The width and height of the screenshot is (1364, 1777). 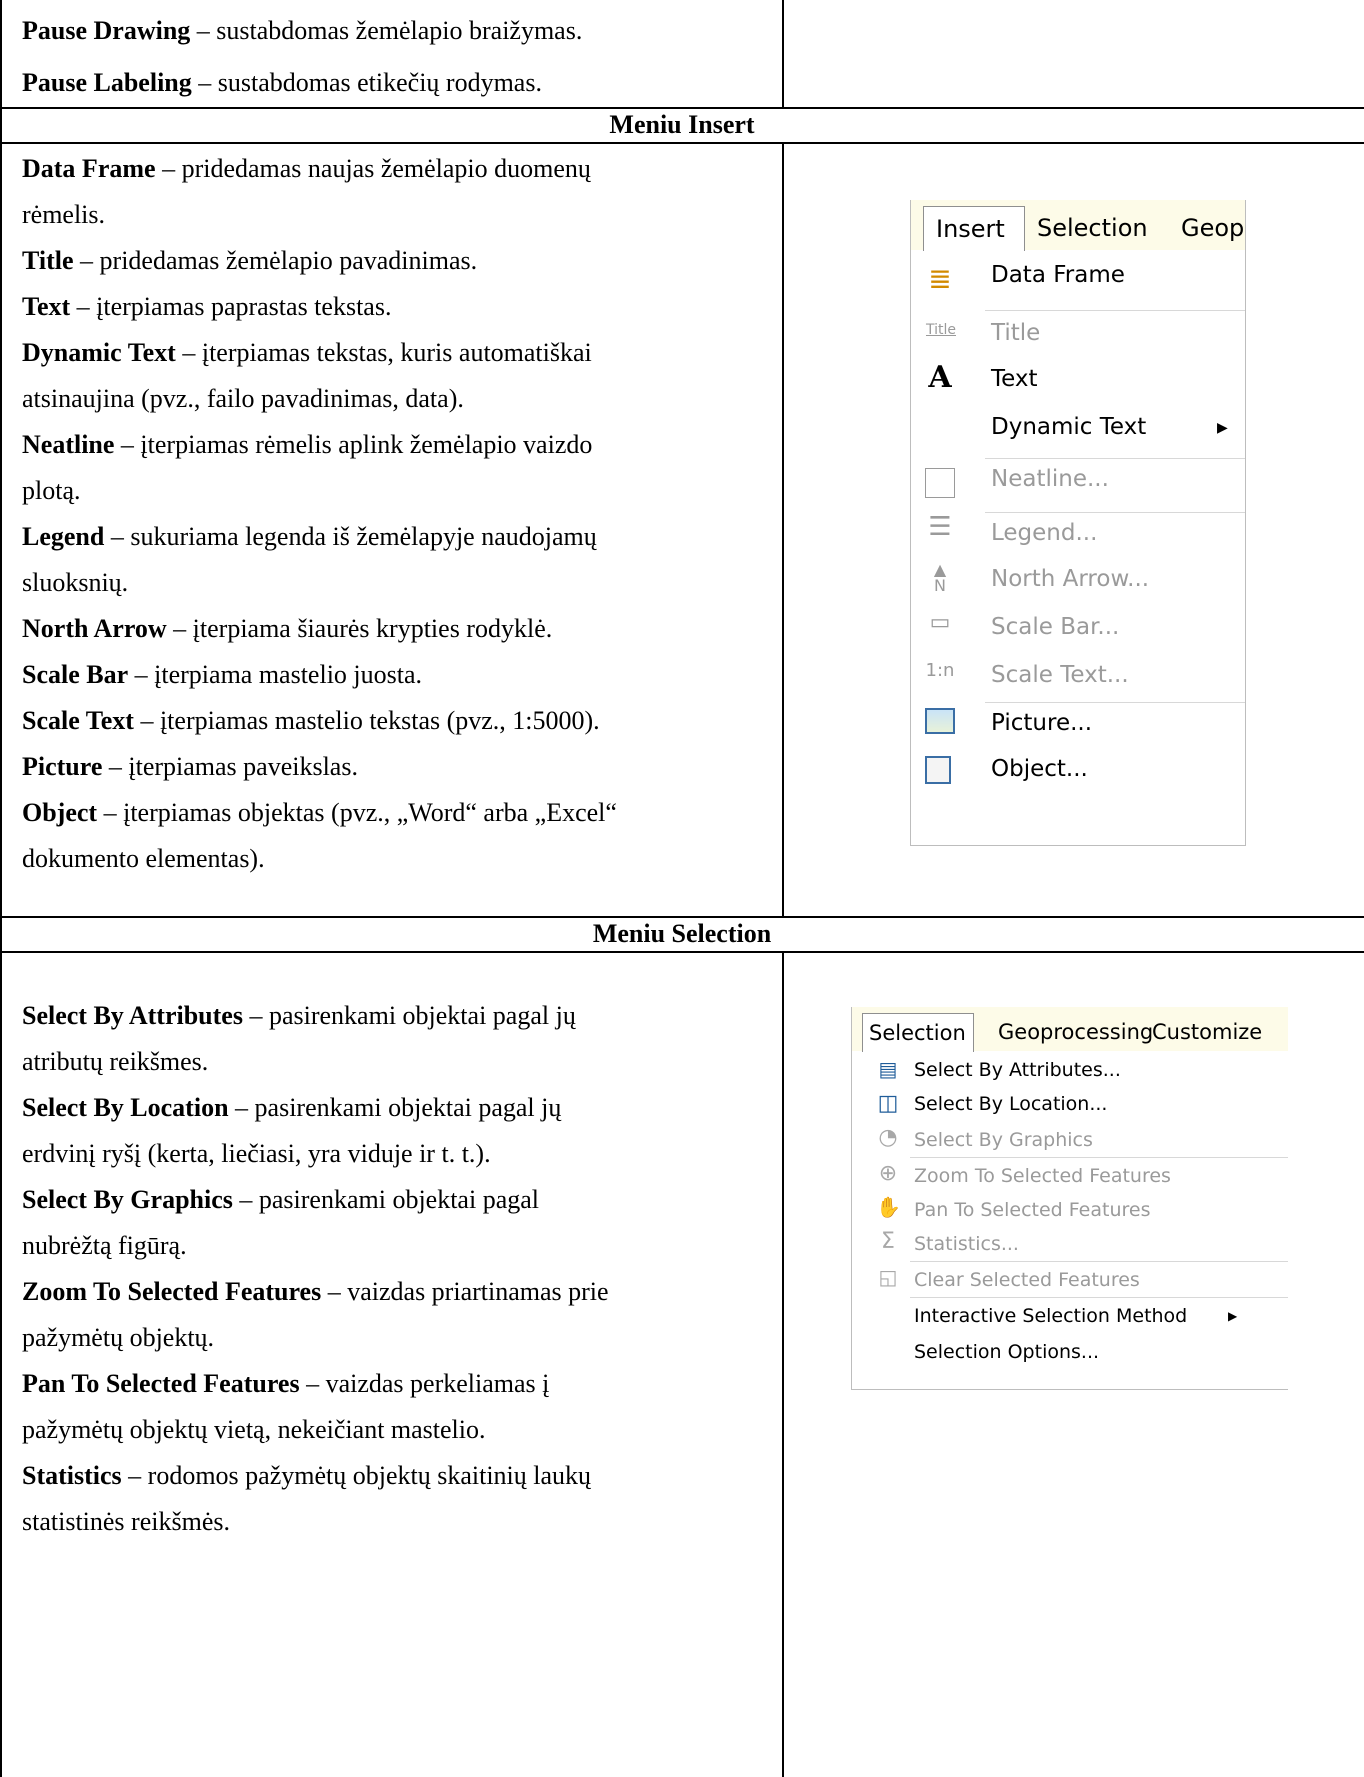 What do you see at coordinates (1058, 275) in the screenshot?
I see `menu-item-data-frame: Data Frame` at bounding box center [1058, 275].